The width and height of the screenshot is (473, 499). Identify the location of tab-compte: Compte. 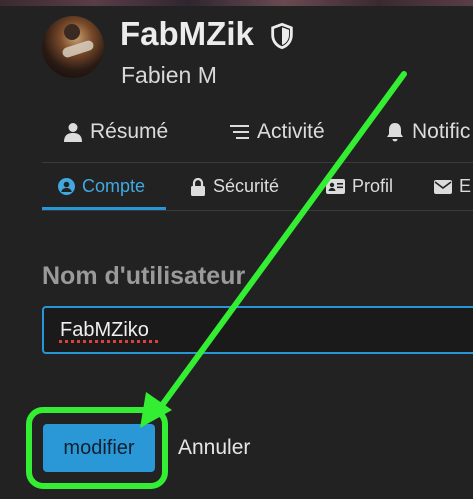
(101, 186).